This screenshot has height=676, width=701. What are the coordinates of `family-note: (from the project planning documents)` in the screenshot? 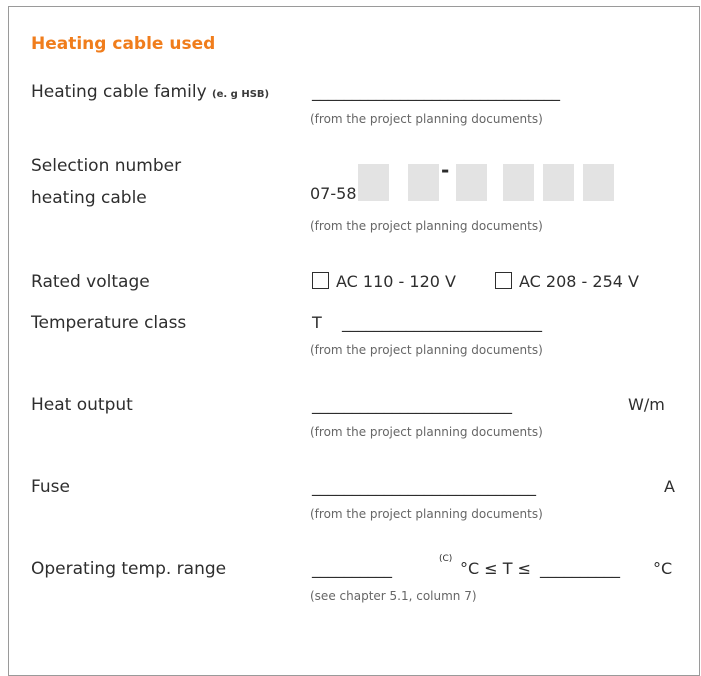 It's located at (426, 119).